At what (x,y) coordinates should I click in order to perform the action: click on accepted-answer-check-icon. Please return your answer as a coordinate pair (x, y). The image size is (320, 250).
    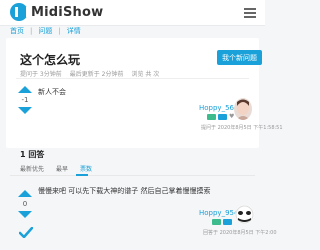
    Looking at the image, I should click on (26, 232).